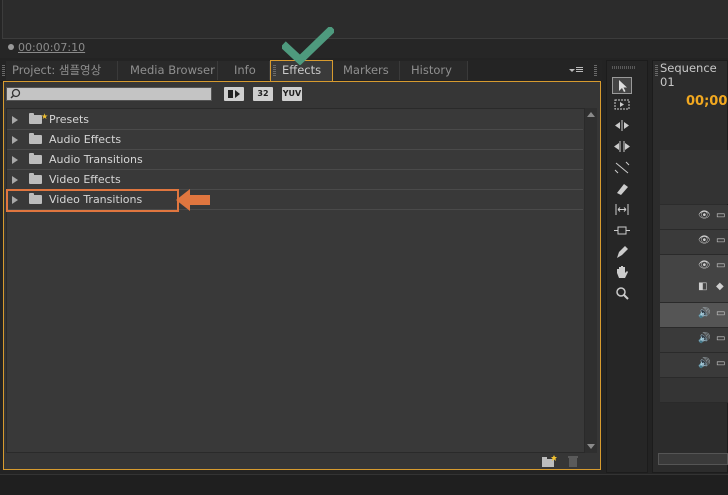 This screenshot has width=728, height=495. I want to click on pen-tool-icon, so click(622, 252).